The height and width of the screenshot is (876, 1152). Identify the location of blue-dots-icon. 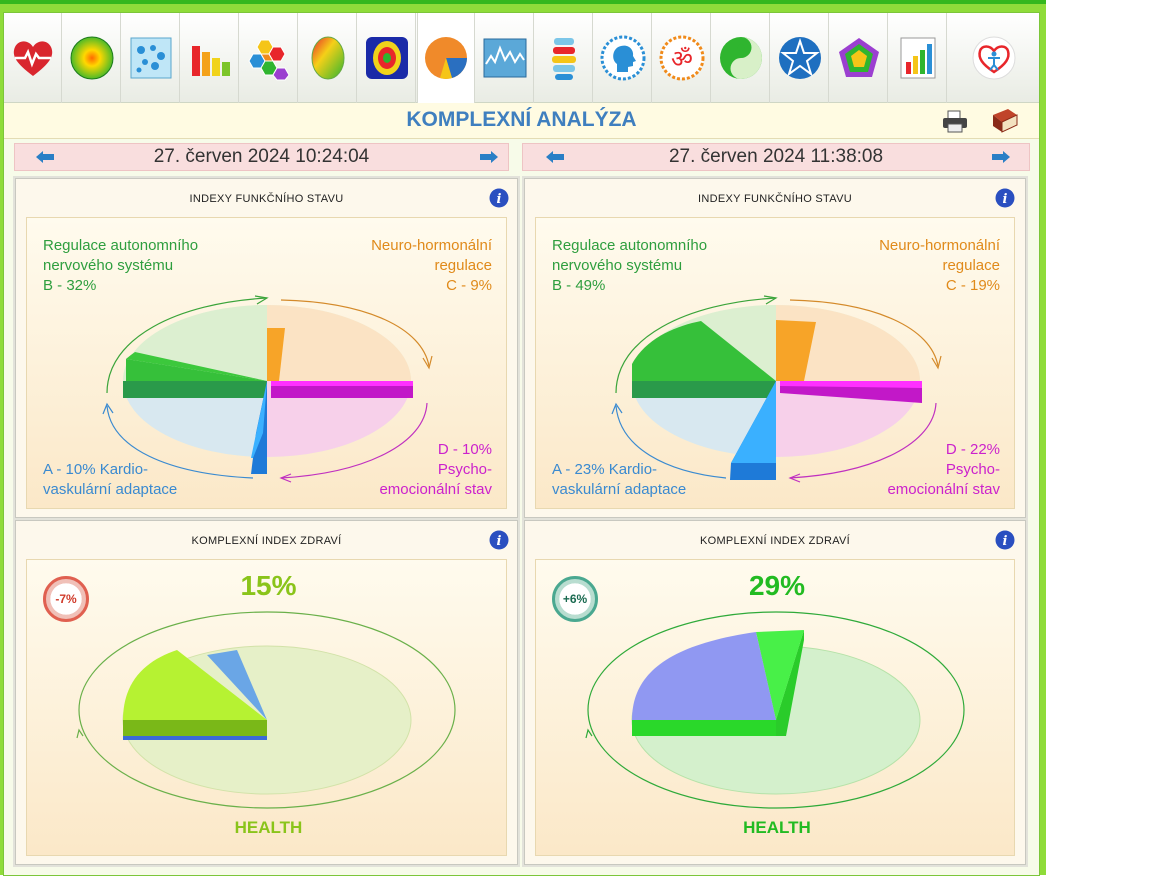
(151, 58).